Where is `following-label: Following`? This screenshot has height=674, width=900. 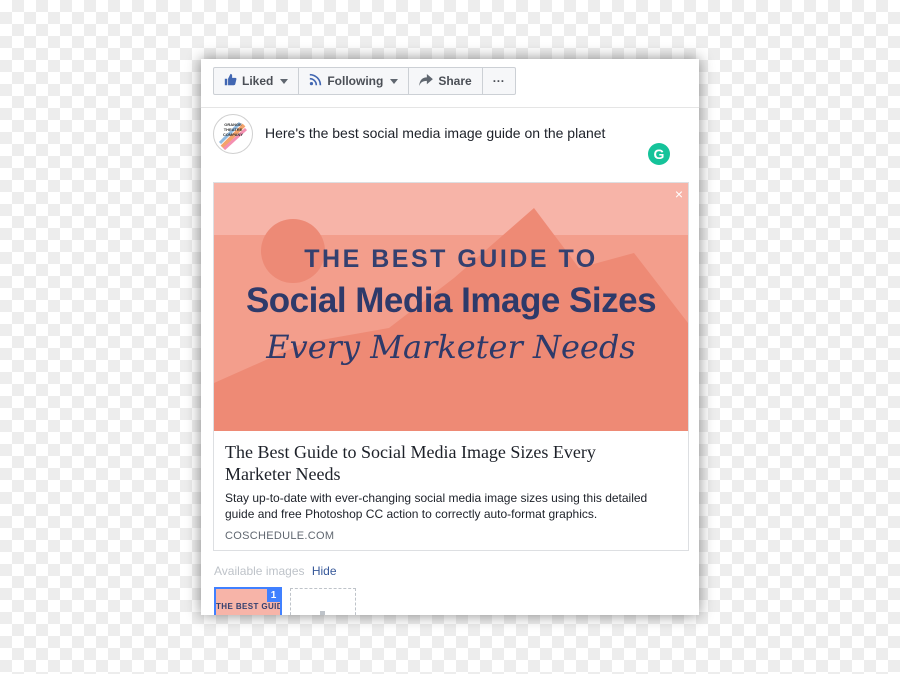
following-label: Following is located at coordinates (355, 81).